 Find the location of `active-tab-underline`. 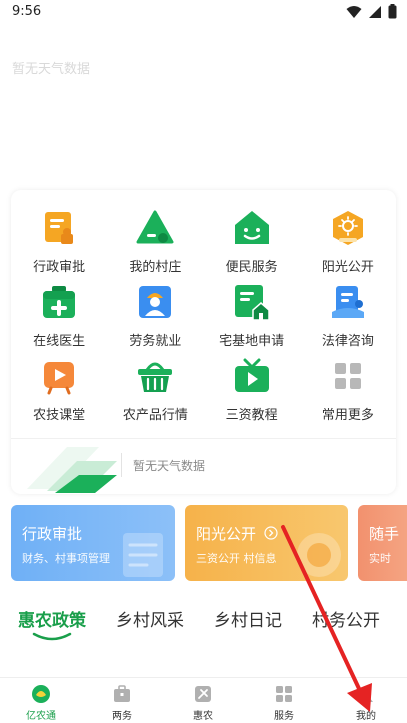

active-tab-underline is located at coordinates (52, 636).